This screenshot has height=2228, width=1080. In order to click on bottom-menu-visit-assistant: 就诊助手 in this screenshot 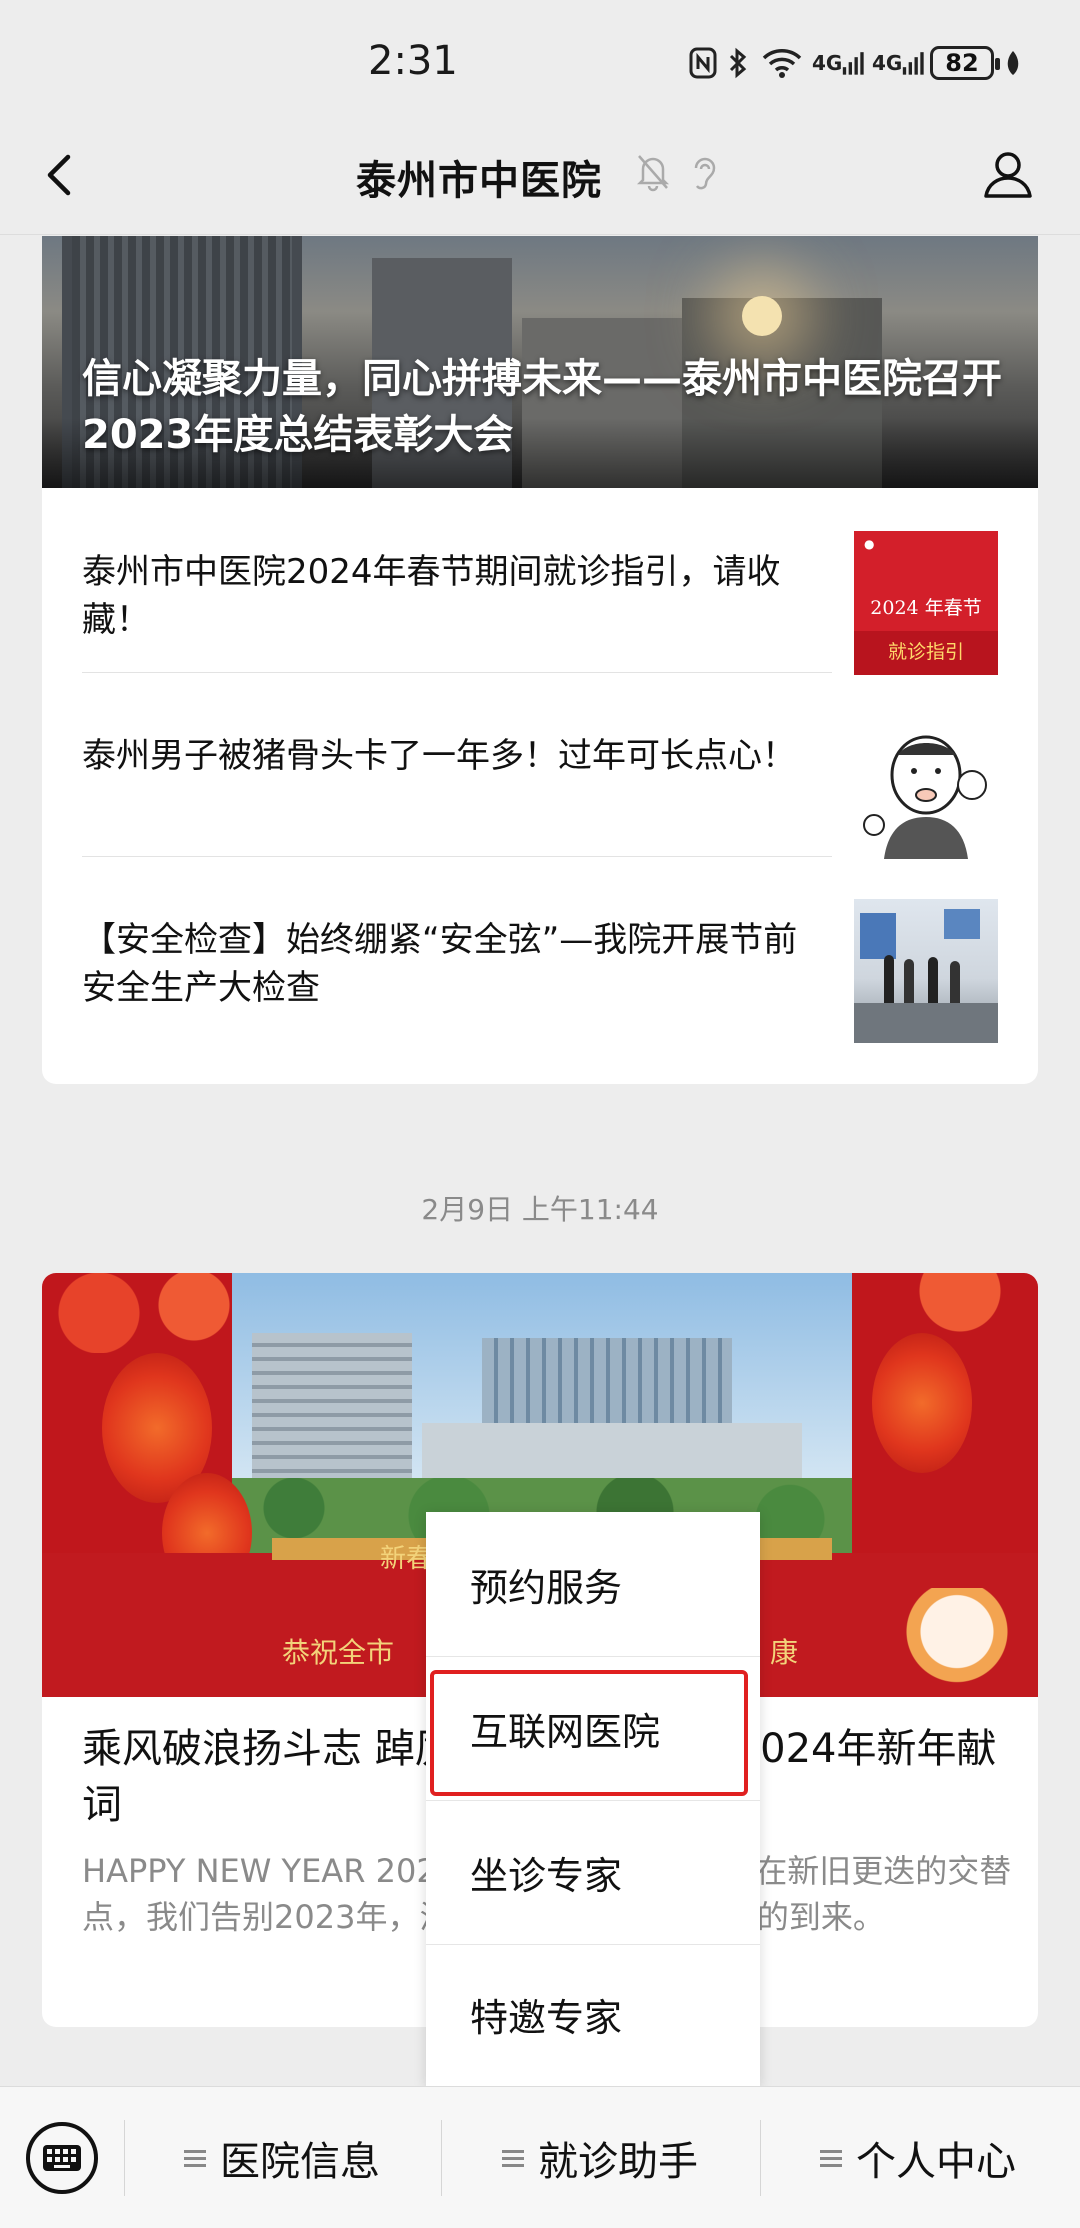, I will do `click(600, 2158)`.